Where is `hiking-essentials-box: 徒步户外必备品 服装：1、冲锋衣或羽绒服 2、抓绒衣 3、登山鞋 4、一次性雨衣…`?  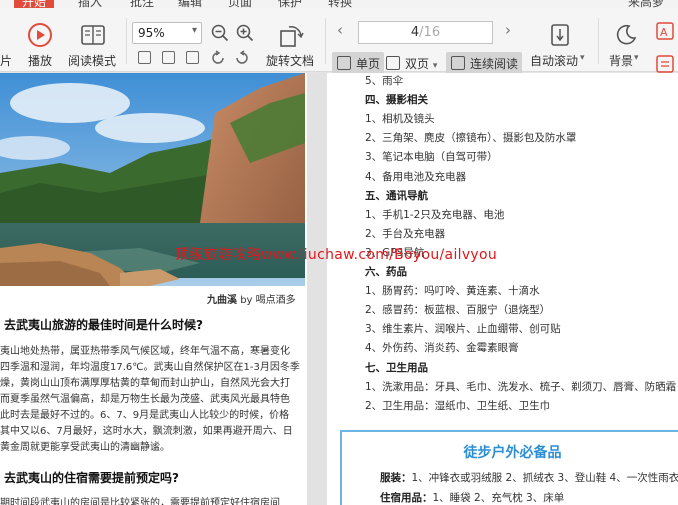 hiking-essentials-box: 徒步户外必备品 服装：1、冲锋衣或羽绒服 2、抓绒衣 3、登山鞋 4、一次性雨衣… is located at coordinates (509, 467).